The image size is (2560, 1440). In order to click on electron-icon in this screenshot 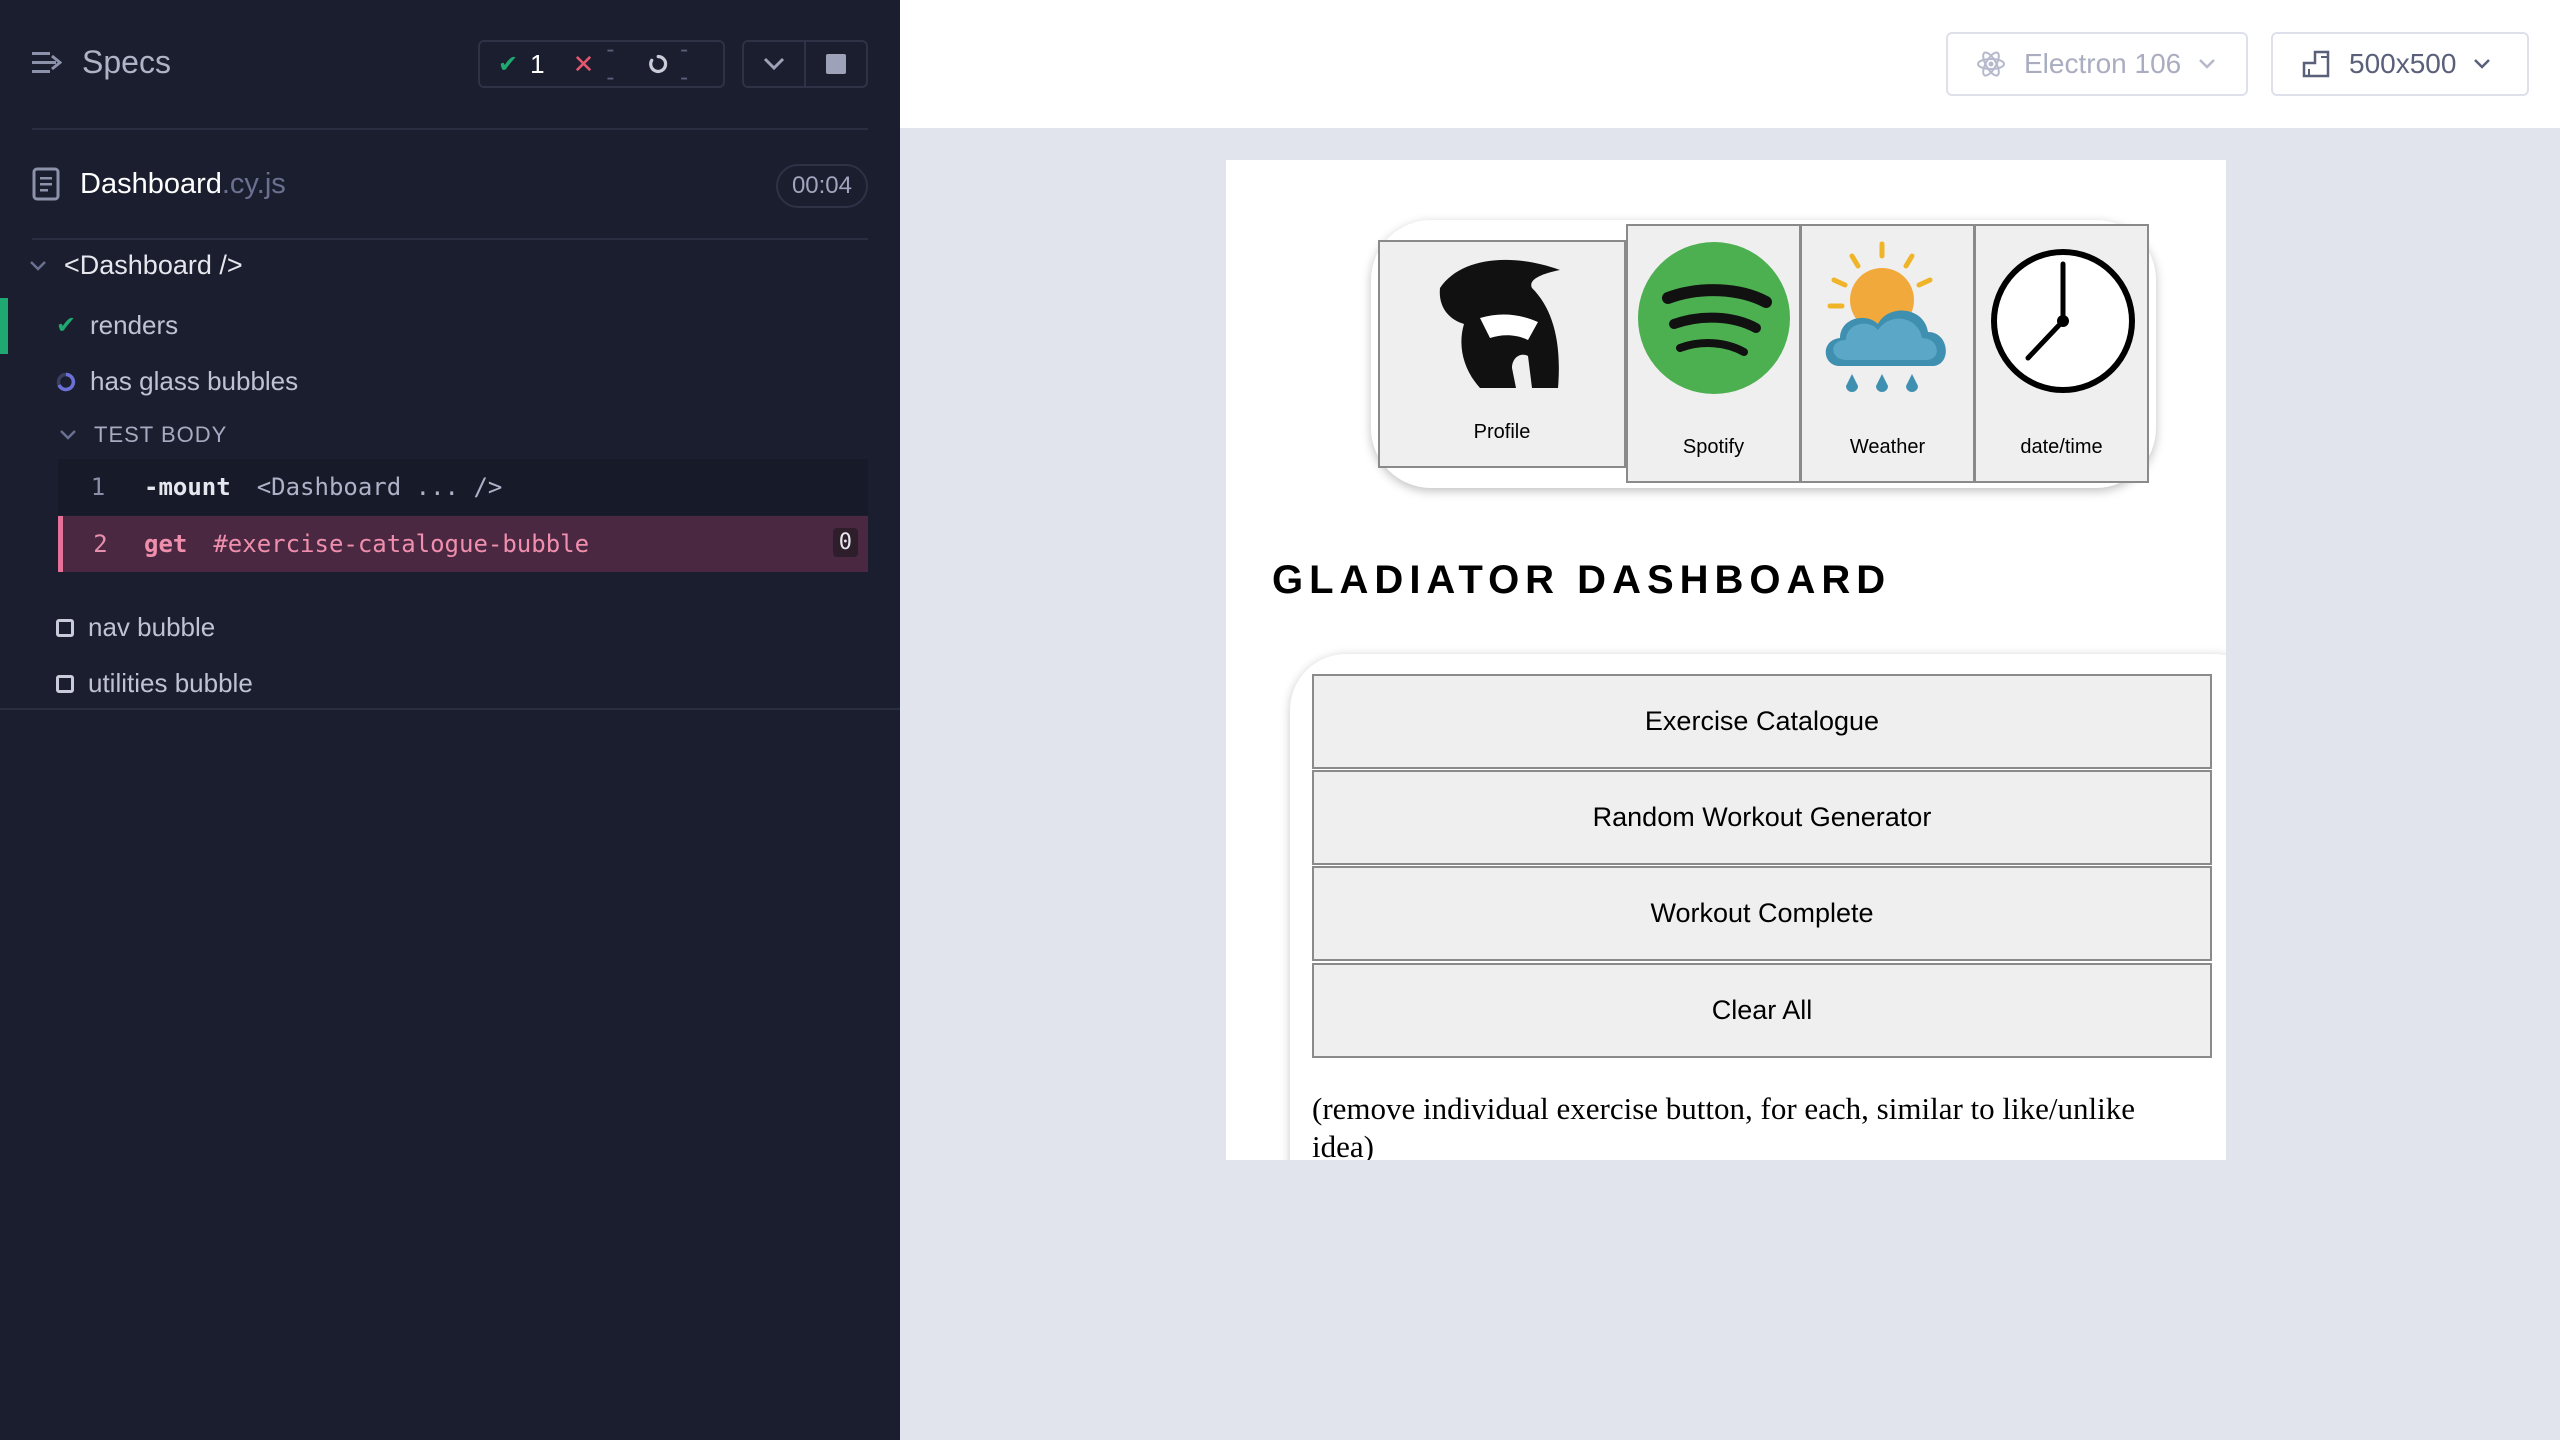, I will do `click(1991, 64)`.